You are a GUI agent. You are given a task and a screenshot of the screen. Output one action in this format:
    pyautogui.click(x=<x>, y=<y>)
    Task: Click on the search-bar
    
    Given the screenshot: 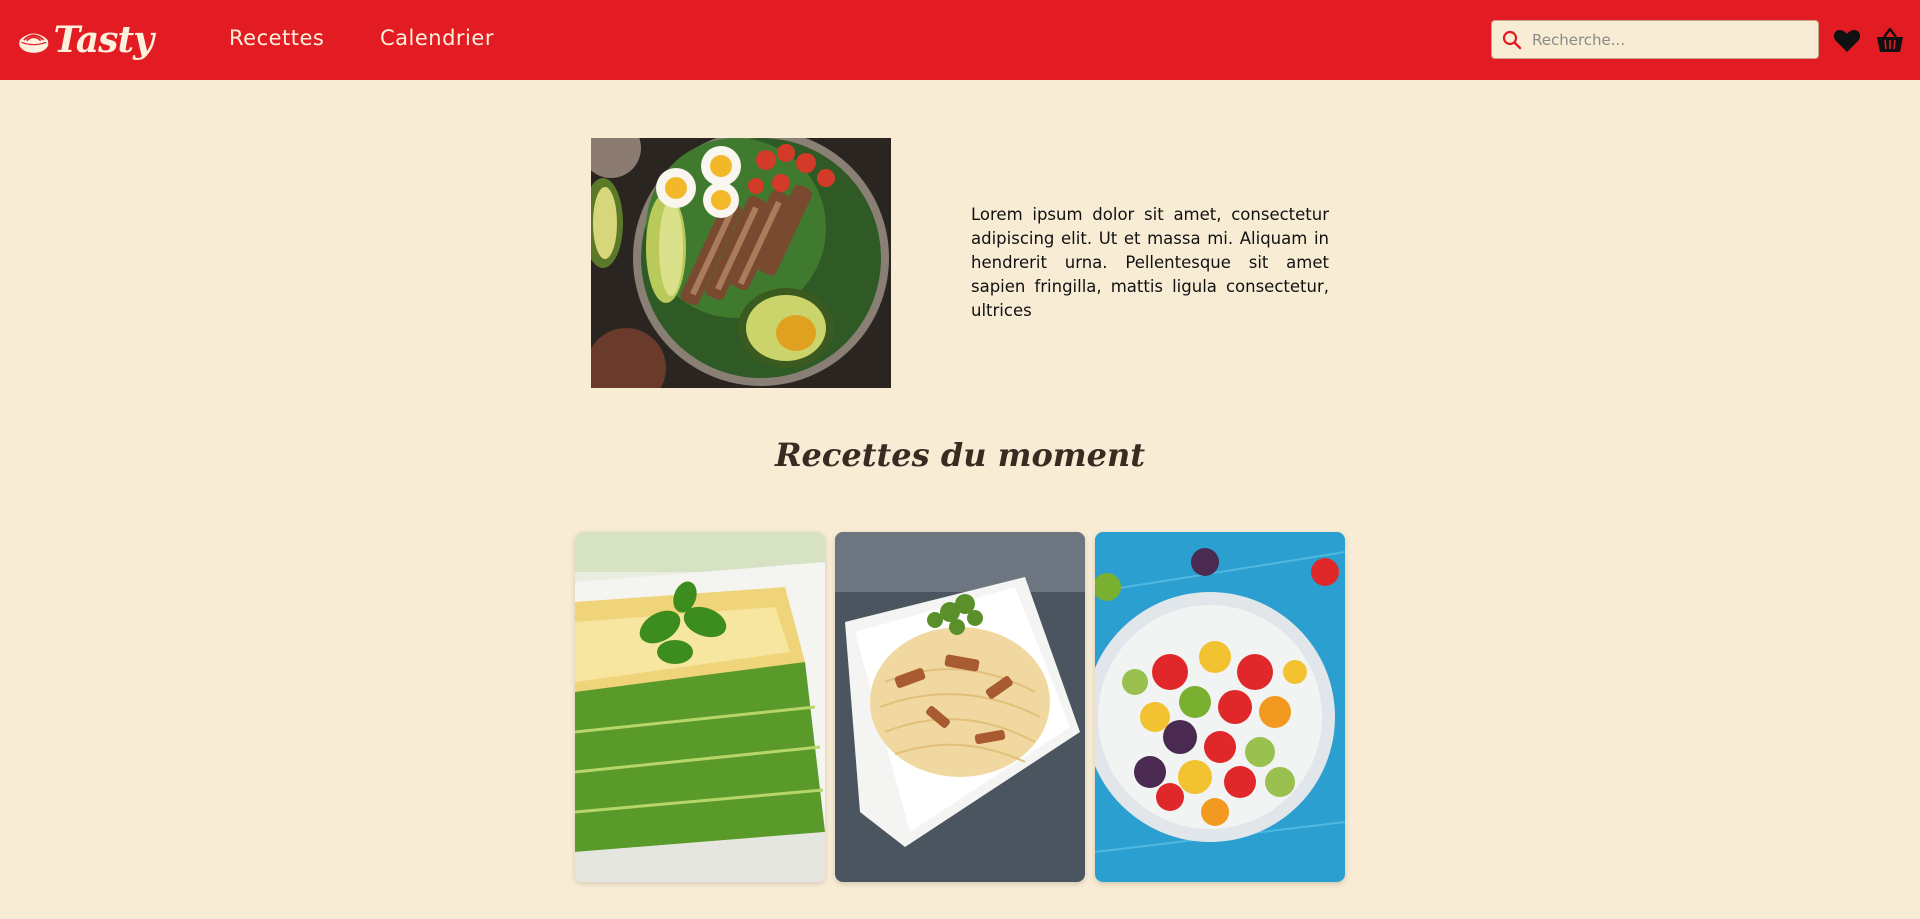 What is the action you would take?
    pyautogui.click(x=1655, y=39)
    